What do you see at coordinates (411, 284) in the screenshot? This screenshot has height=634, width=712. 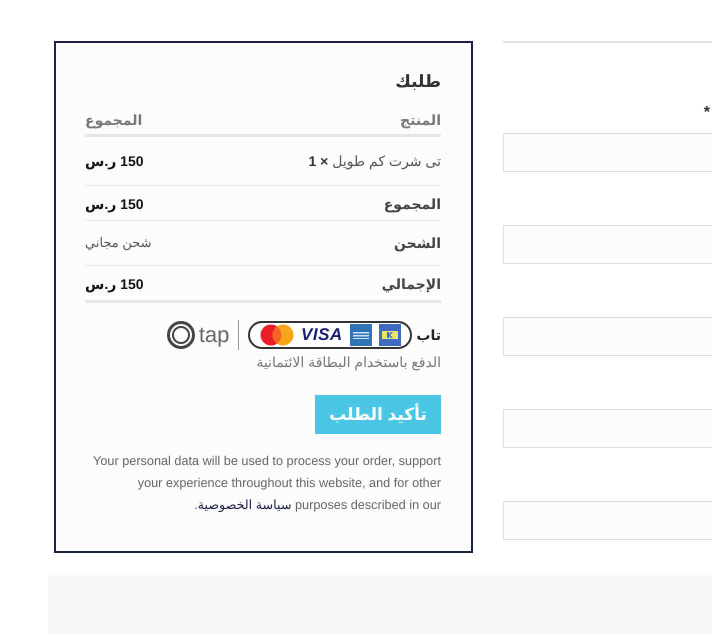 I see `total-label: الإجمالي` at bounding box center [411, 284].